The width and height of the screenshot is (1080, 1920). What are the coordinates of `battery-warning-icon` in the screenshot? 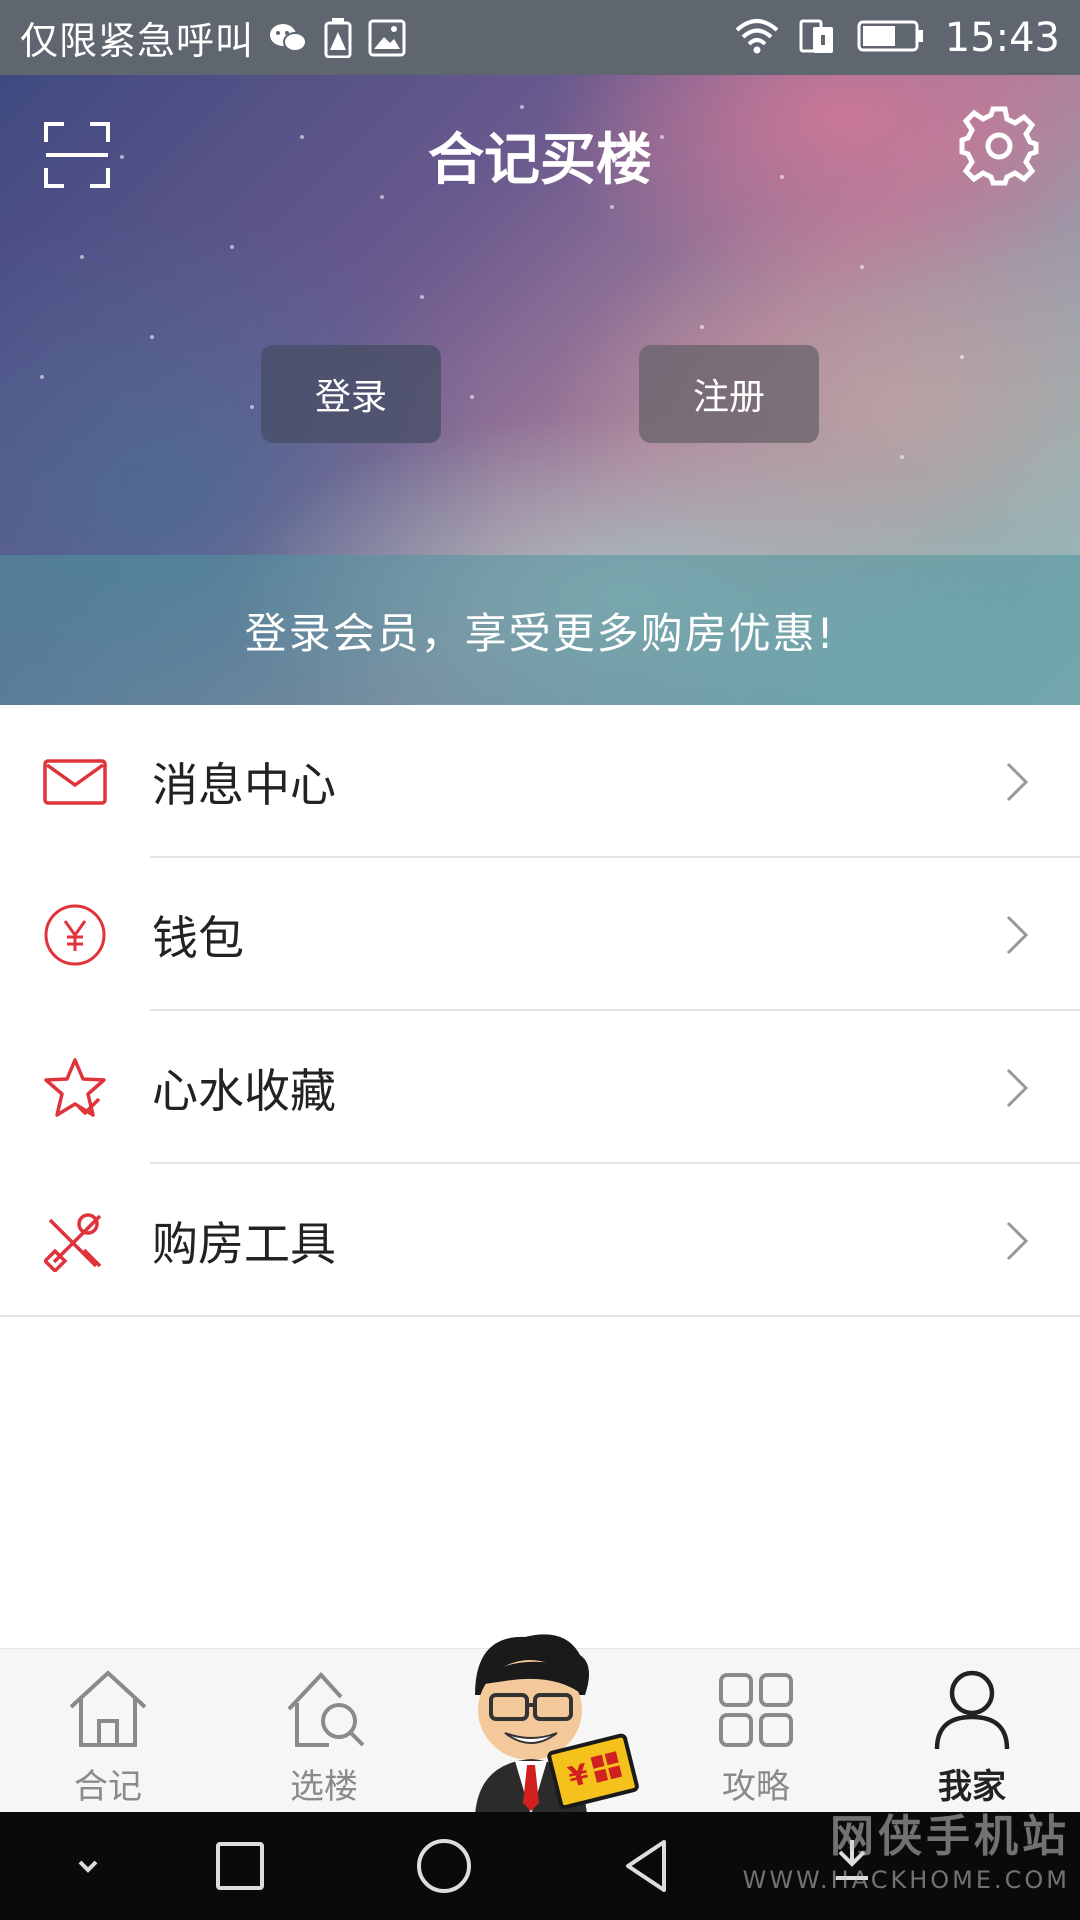 It's located at (338, 37).